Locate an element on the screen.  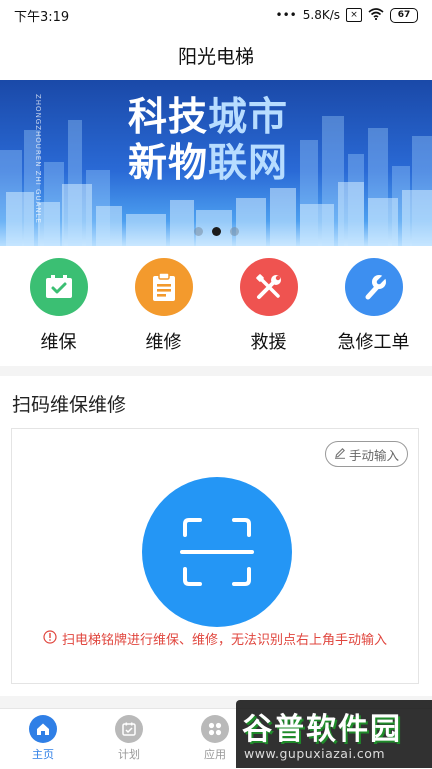
status-indicators: ••• 5.8K/s × 67 is located at coordinates (346, 15).